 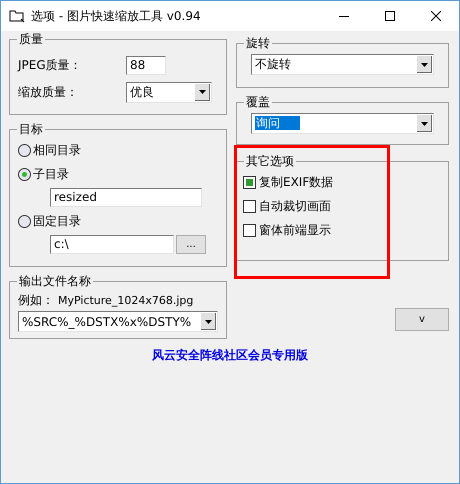 What do you see at coordinates (169, 92) in the screenshot?
I see `scale-quality-dropdown: 优良` at bounding box center [169, 92].